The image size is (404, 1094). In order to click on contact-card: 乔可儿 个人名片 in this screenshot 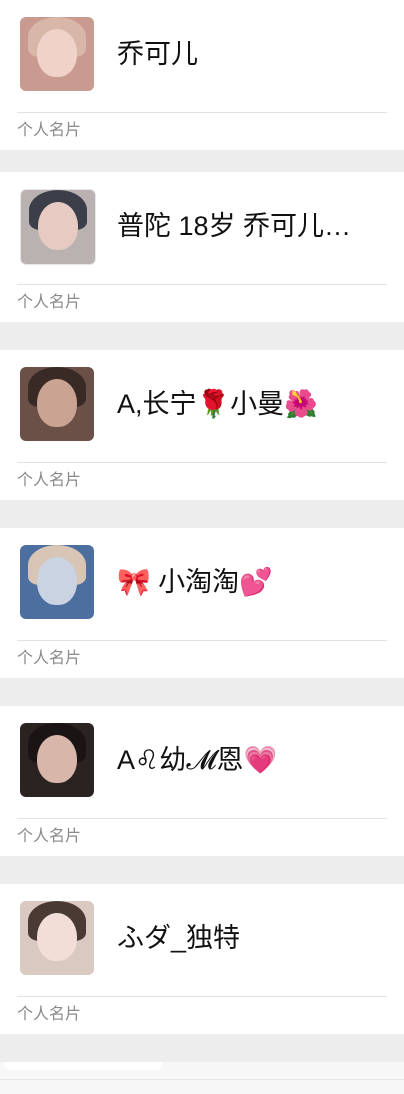, I will do `click(202, 75)`.